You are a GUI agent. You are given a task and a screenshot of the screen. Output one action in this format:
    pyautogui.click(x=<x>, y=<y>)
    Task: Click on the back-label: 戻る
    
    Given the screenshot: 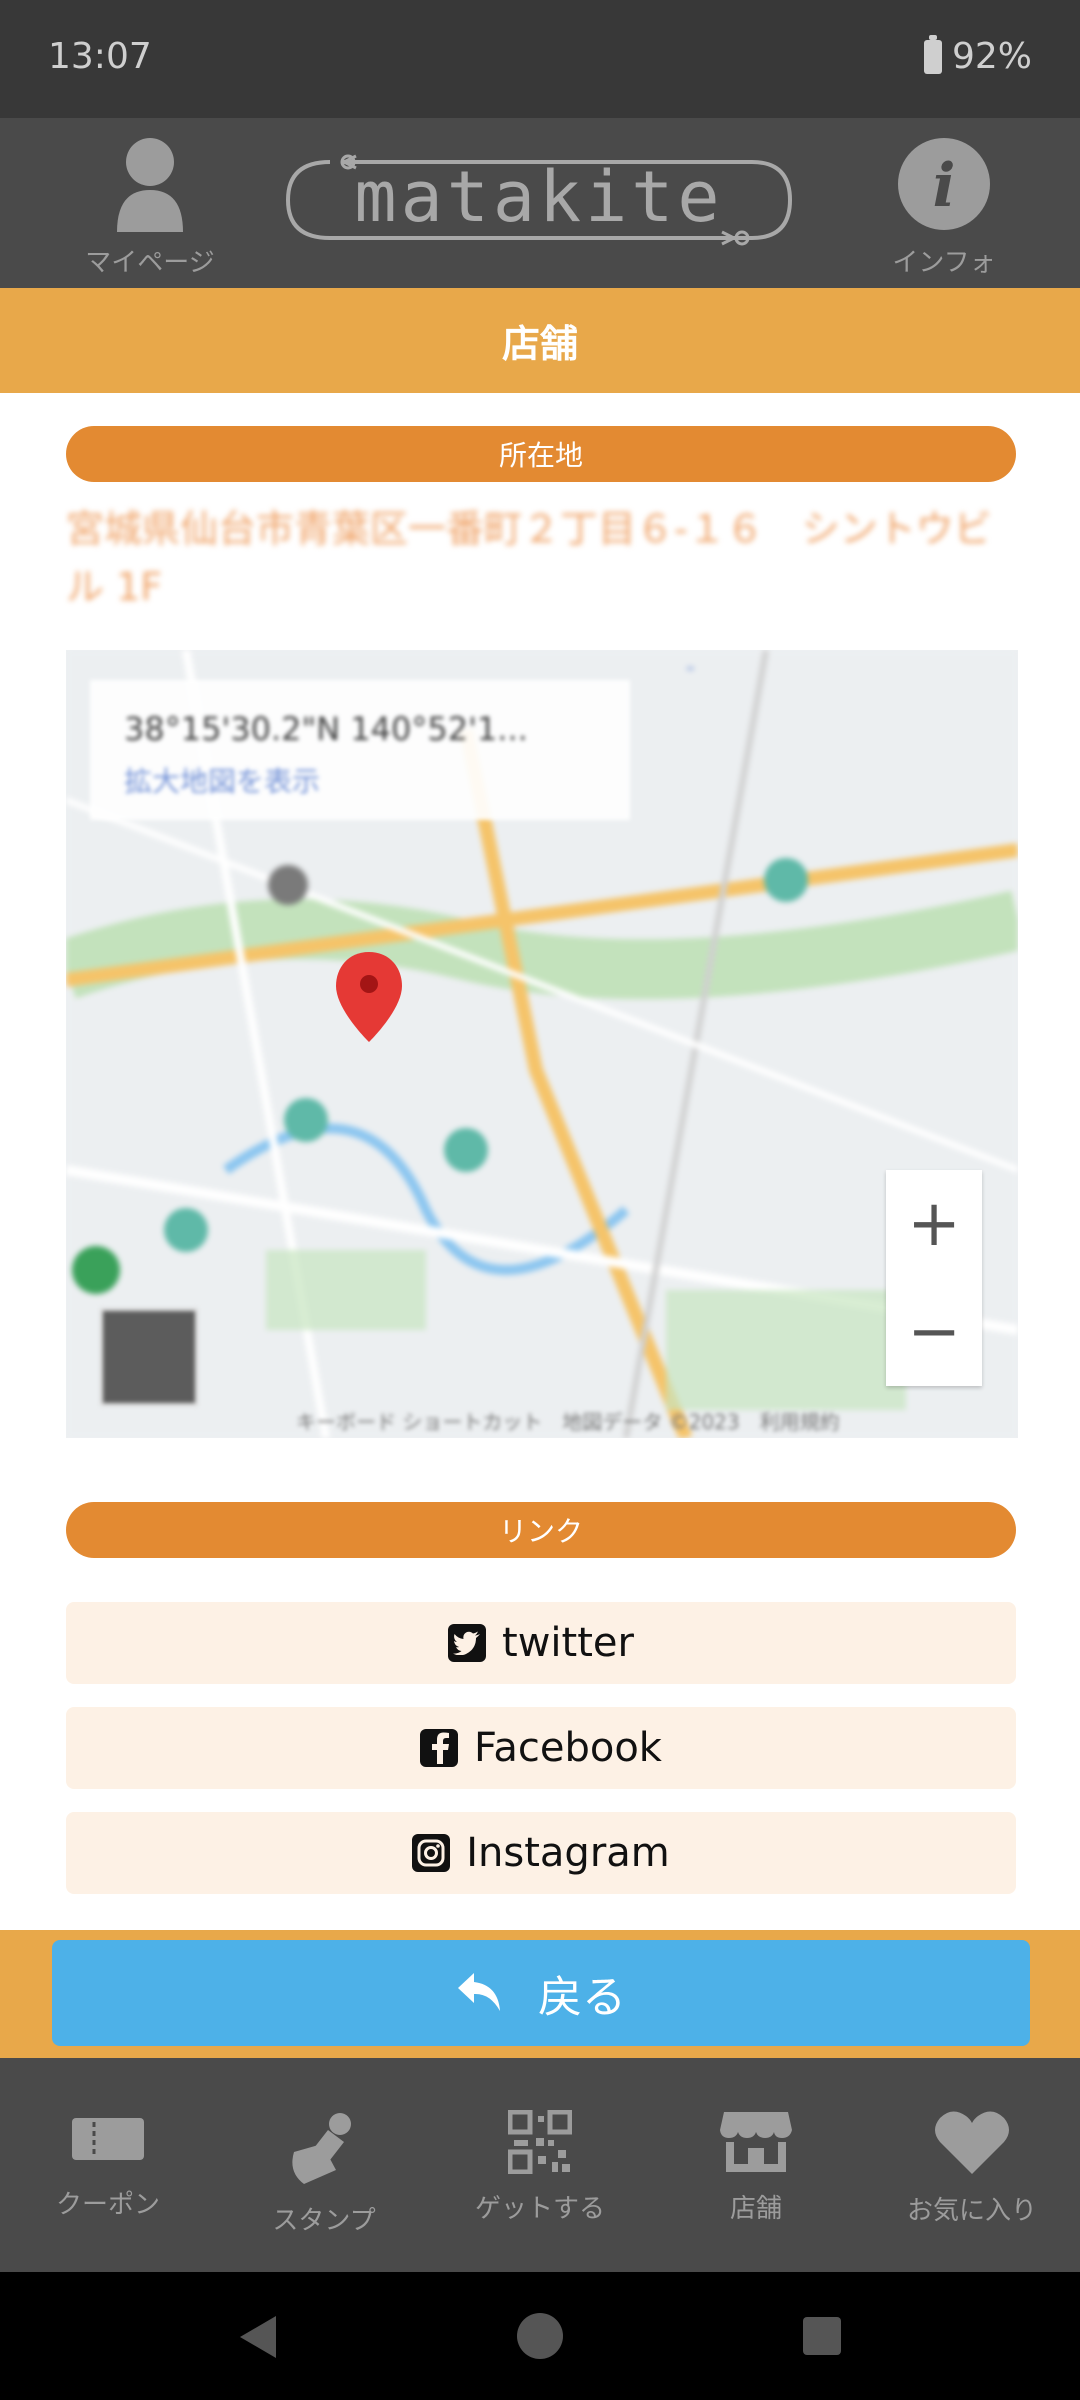 What is the action you would take?
    pyautogui.click(x=582, y=1997)
    